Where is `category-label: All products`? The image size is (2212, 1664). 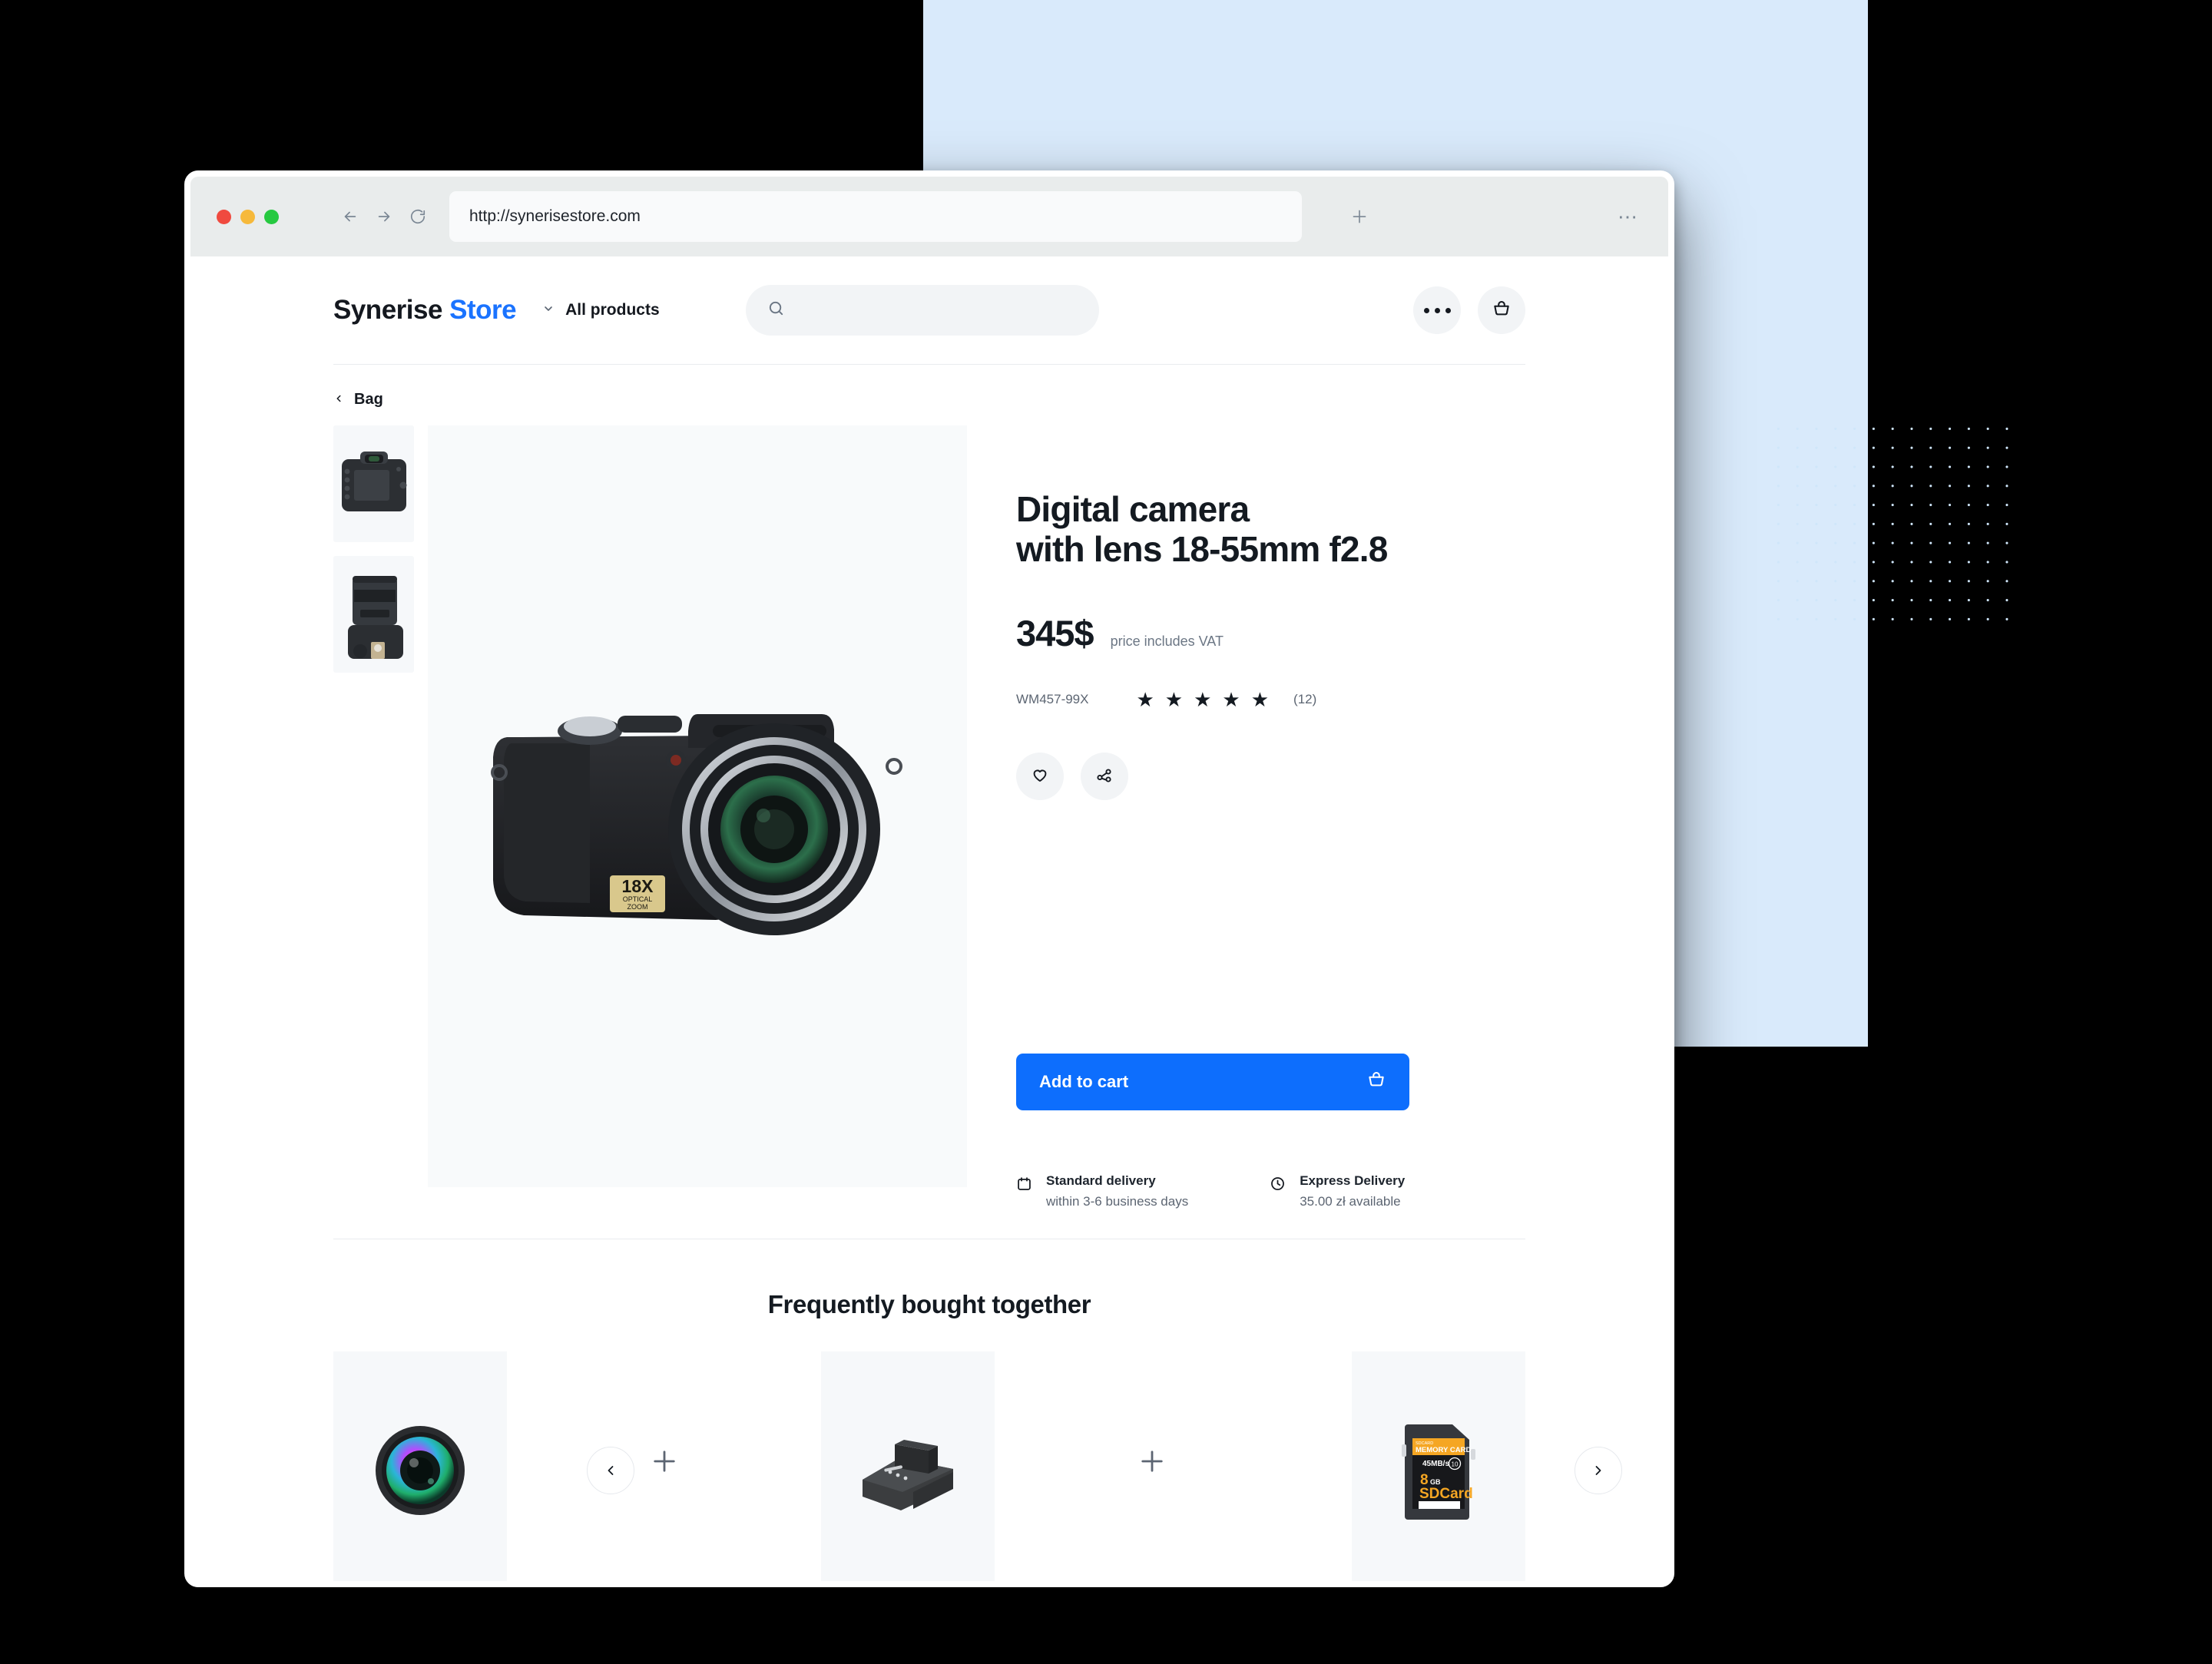 category-label: All products is located at coordinates (613, 310).